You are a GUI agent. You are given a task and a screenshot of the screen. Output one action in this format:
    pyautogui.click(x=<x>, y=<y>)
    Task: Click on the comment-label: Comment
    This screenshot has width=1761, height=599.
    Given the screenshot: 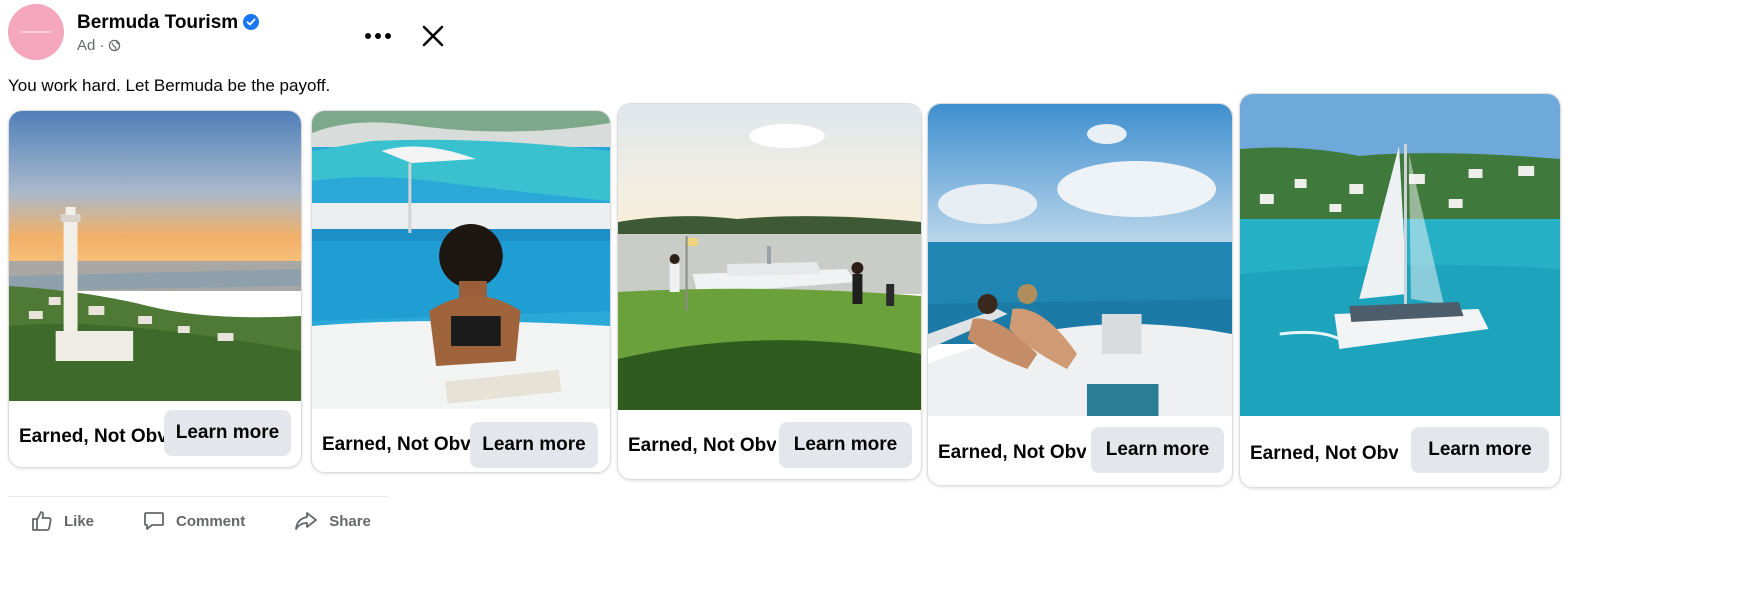 What is the action you would take?
    pyautogui.click(x=211, y=521)
    